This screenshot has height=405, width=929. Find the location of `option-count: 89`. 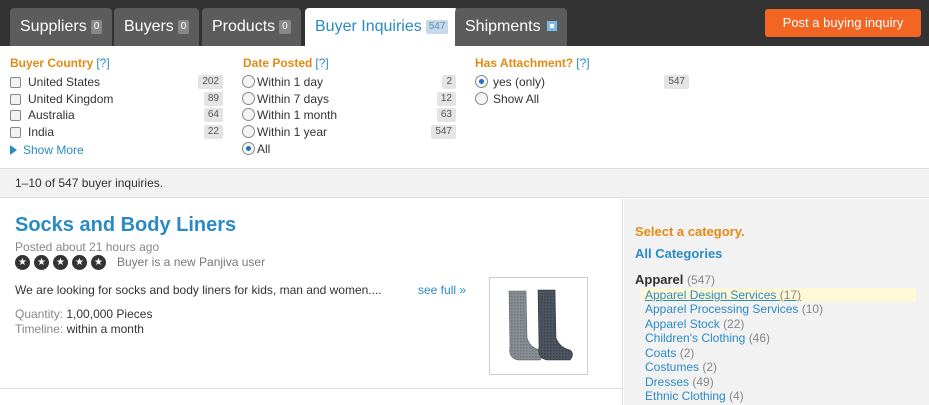

option-count: 89 is located at coordinates (213, 99).